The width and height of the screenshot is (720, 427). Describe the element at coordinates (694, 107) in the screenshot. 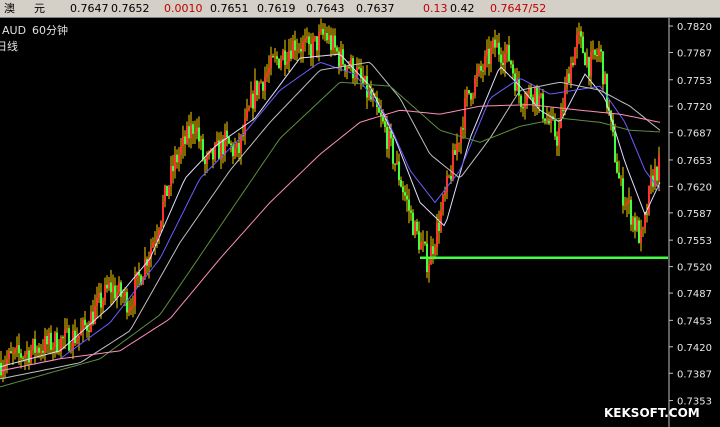

I see `y-tick-label: 0.7720` at that location.